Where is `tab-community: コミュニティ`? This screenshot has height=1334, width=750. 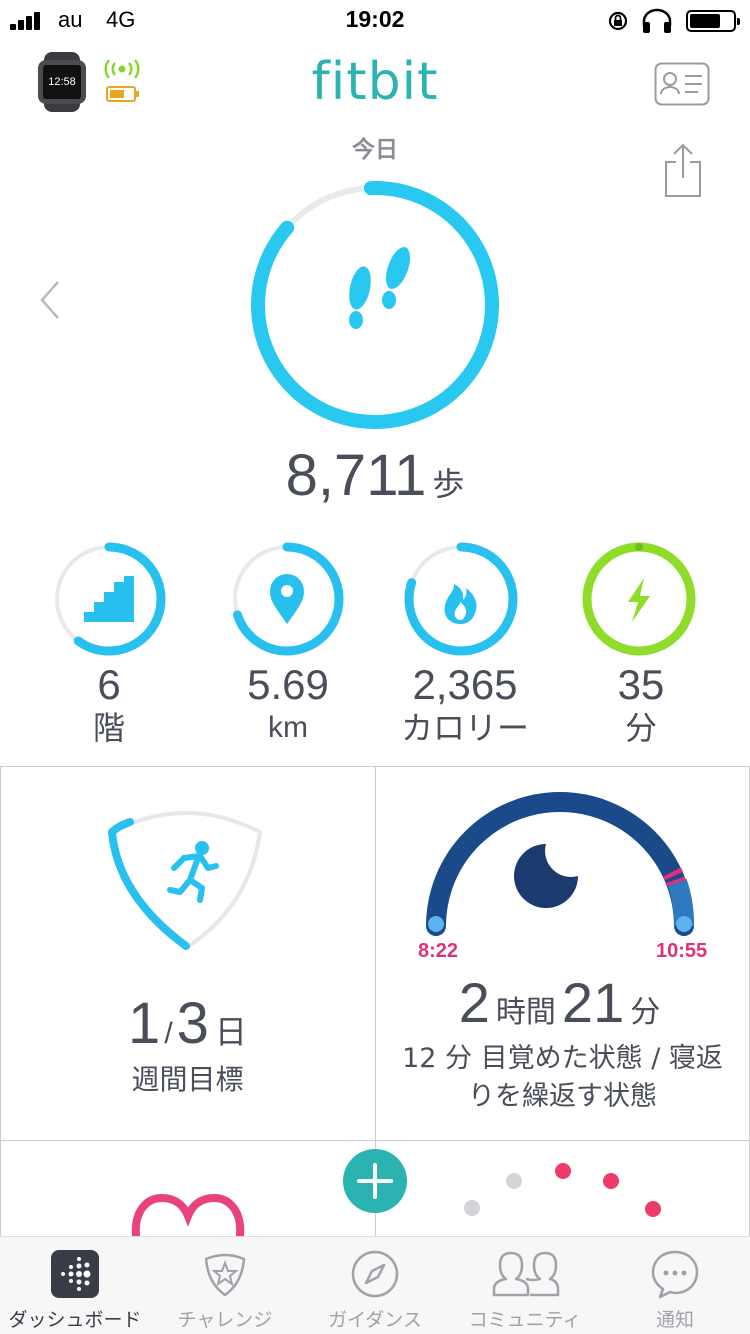 tab-community: コミュニティ is located at coordinates (525, 1285).